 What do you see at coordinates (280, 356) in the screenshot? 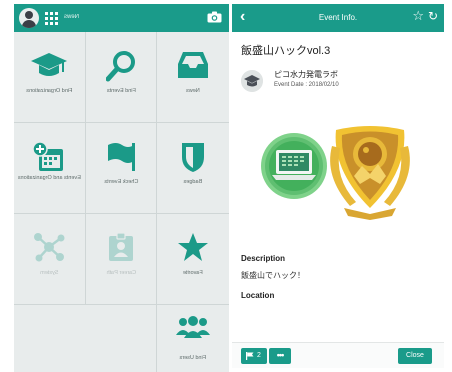
I see `more-options-button: •••` at bounding box center [280, 356].